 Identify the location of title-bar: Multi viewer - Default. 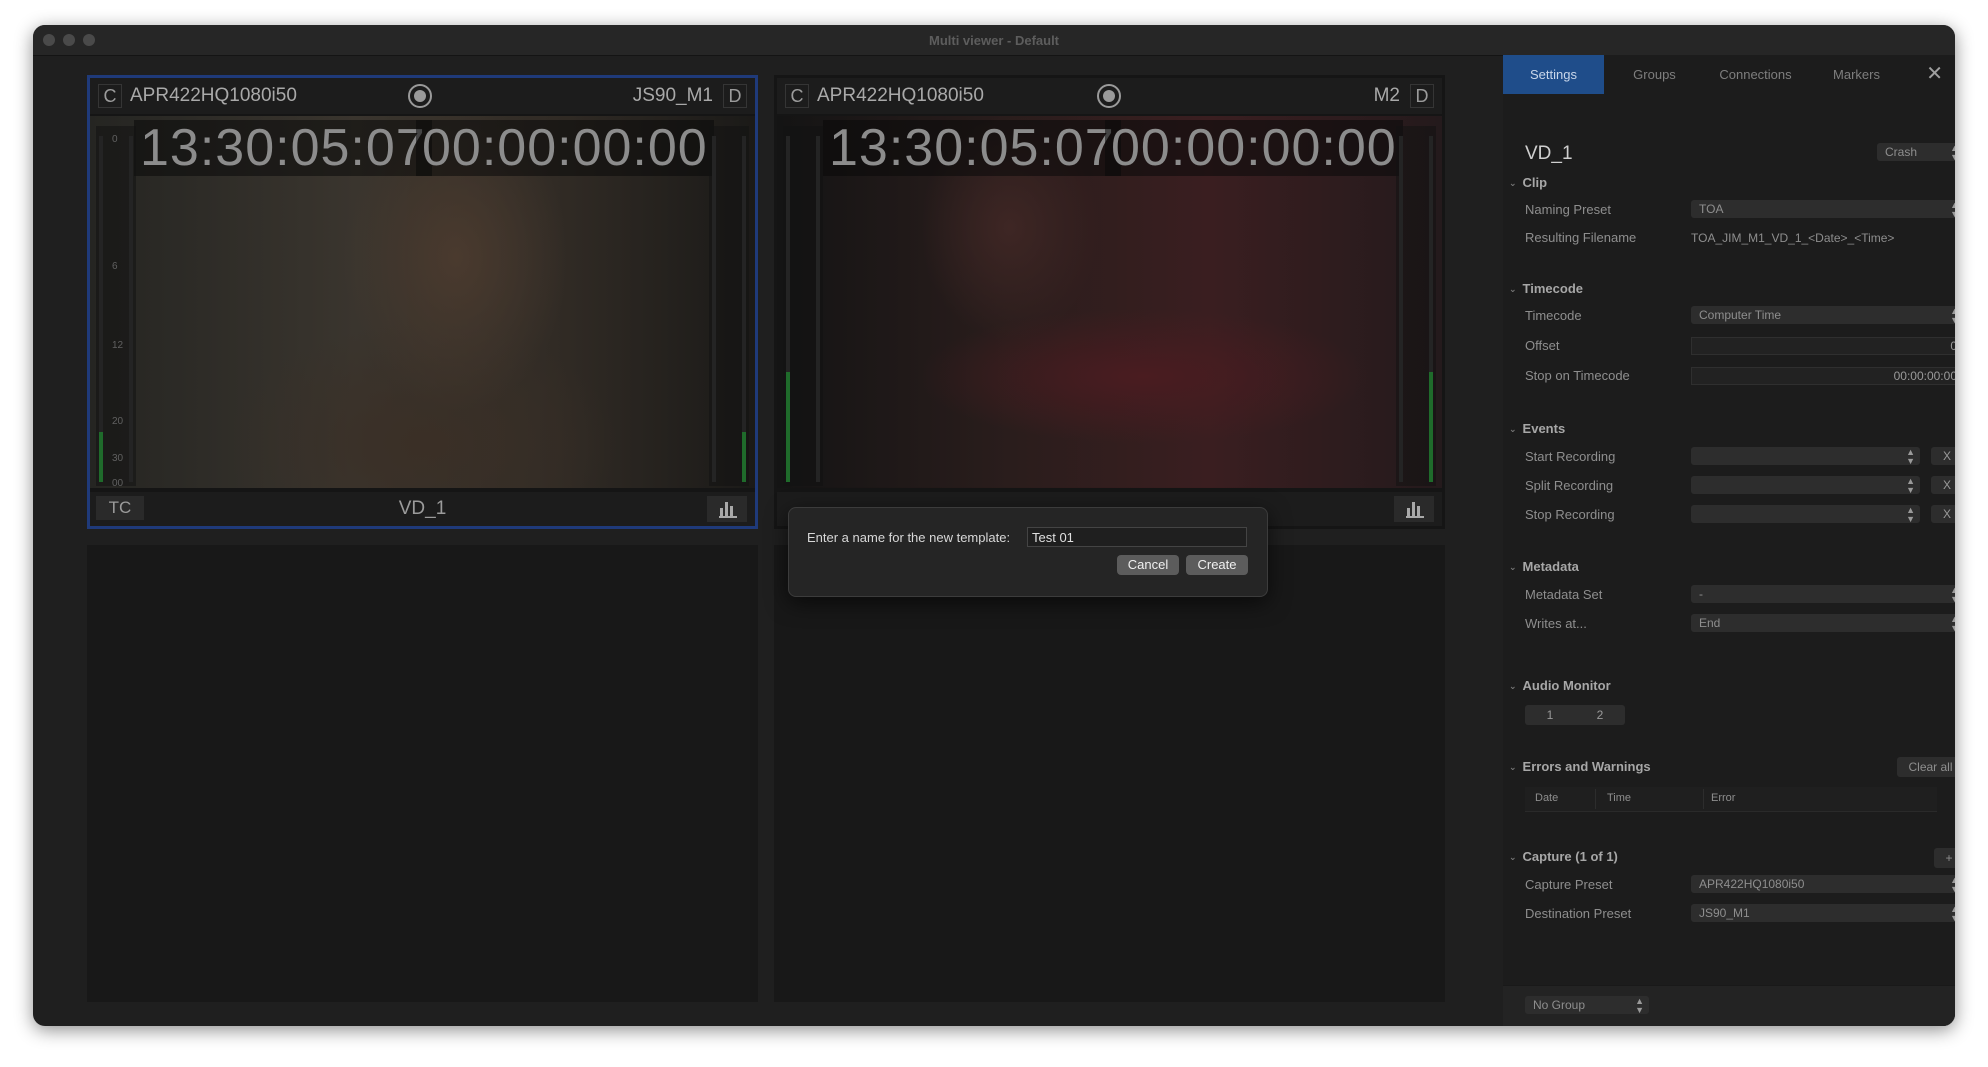
(994, 40).